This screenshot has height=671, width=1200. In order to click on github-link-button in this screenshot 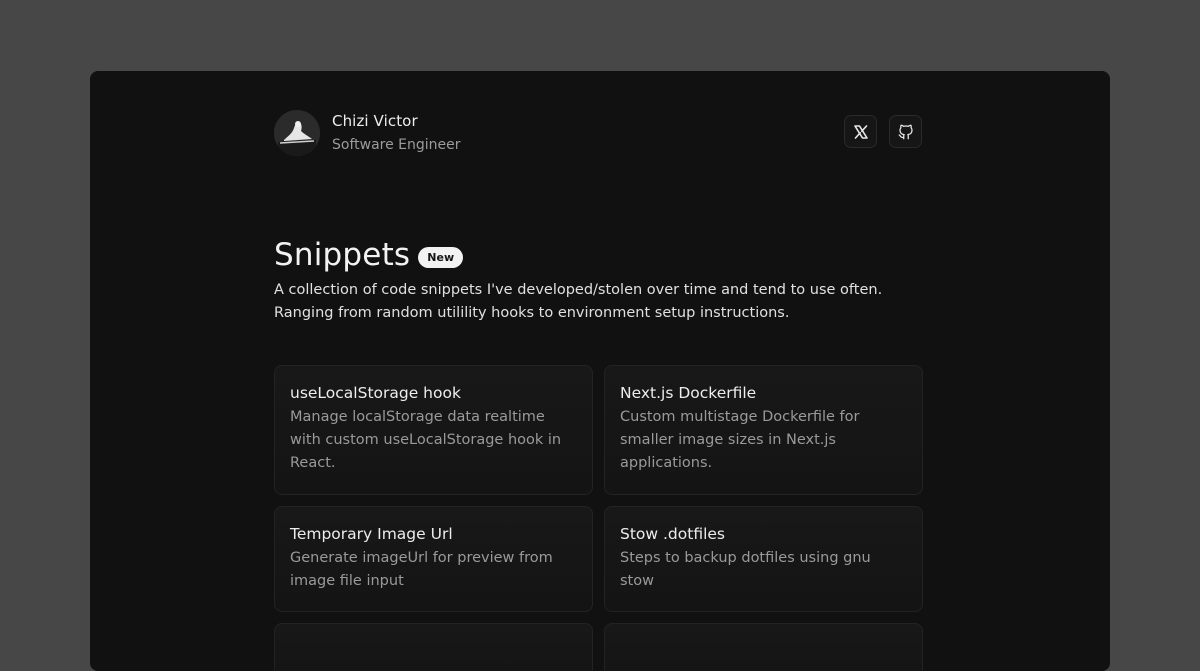, I will do `click(905, 131)`.